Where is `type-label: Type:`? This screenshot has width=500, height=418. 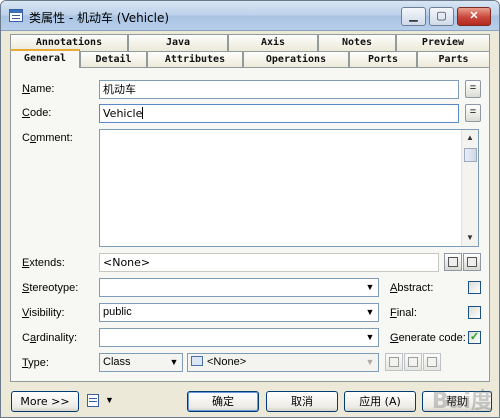 type-label: Type: is located at coordinates (35, 363).